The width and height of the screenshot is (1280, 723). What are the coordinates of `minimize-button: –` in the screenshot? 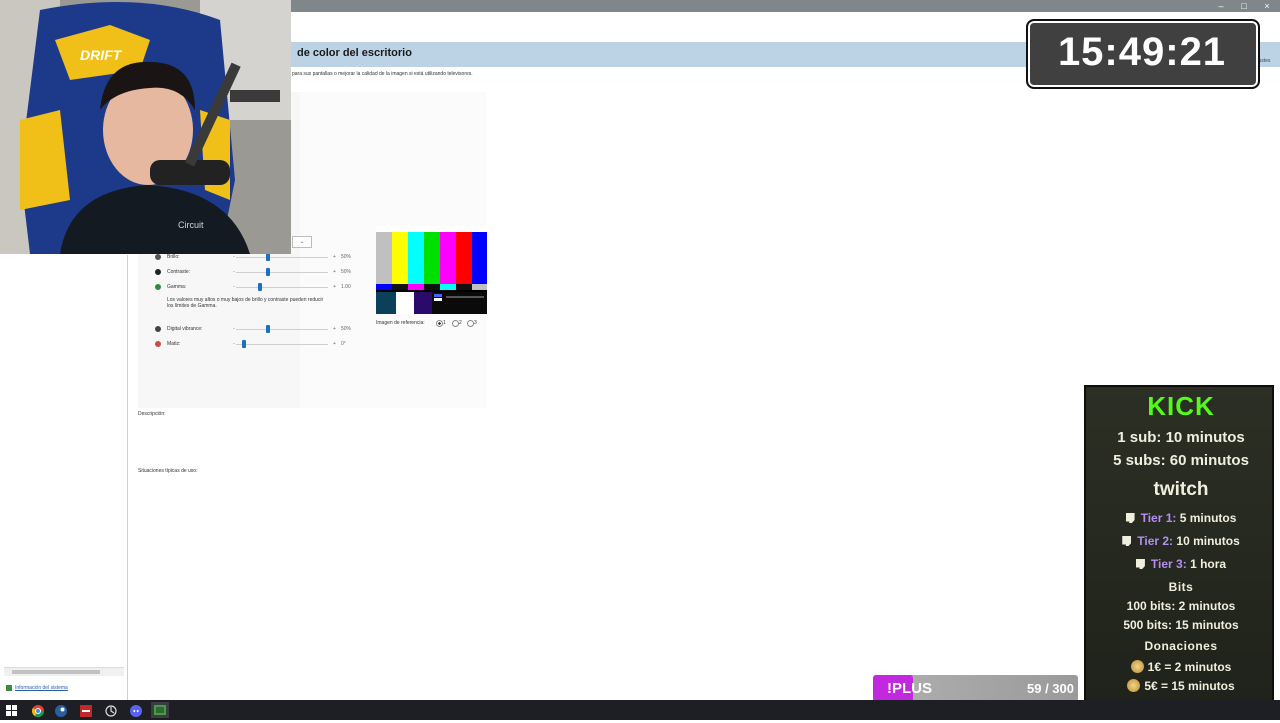 It's located at (1221, 6).